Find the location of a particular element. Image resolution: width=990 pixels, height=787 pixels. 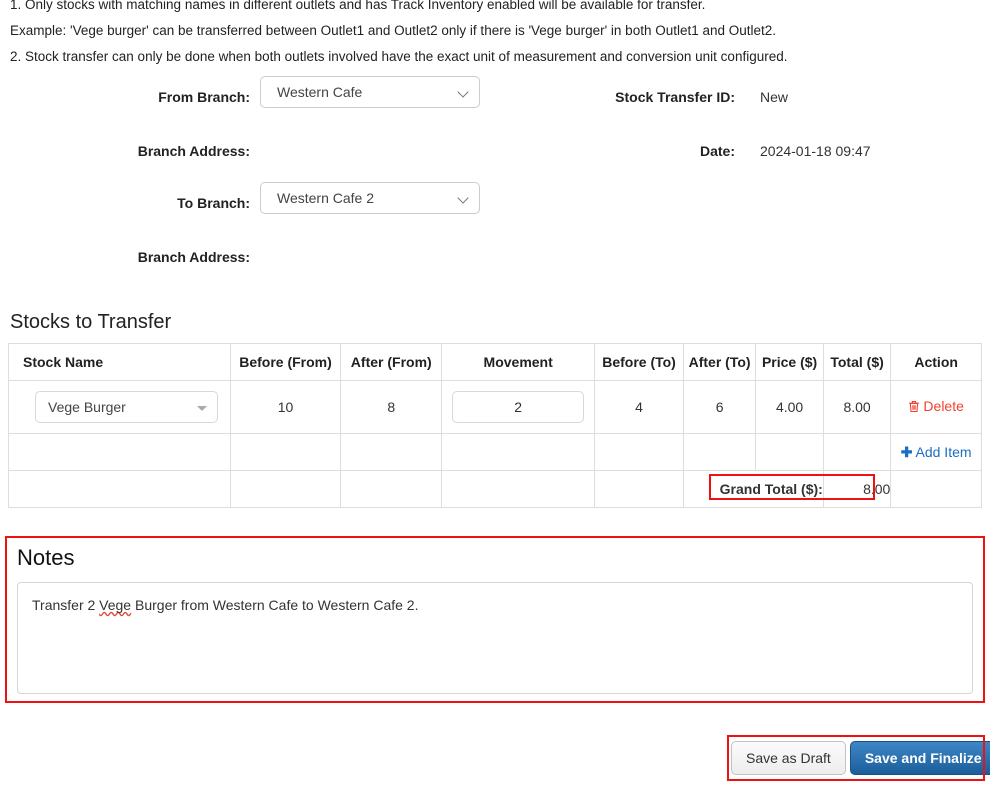

form-row-from-address: Branch Address: Date: 2024-01-18 09:47 is located at coordinates (495, 169).